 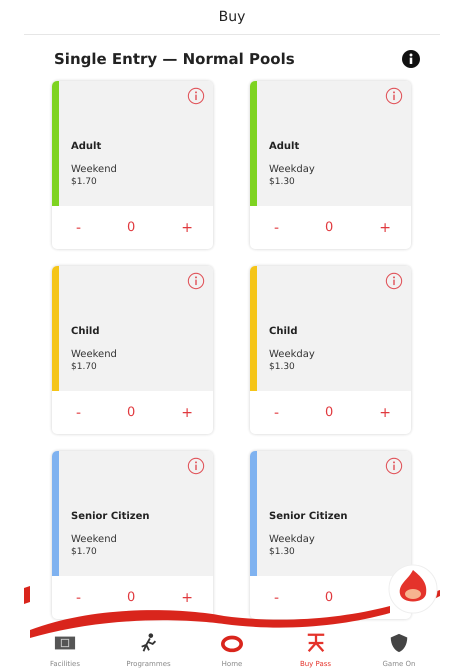 I want to click on section-title: Single Entry — Normal Pools, so click(x=174, y=59).